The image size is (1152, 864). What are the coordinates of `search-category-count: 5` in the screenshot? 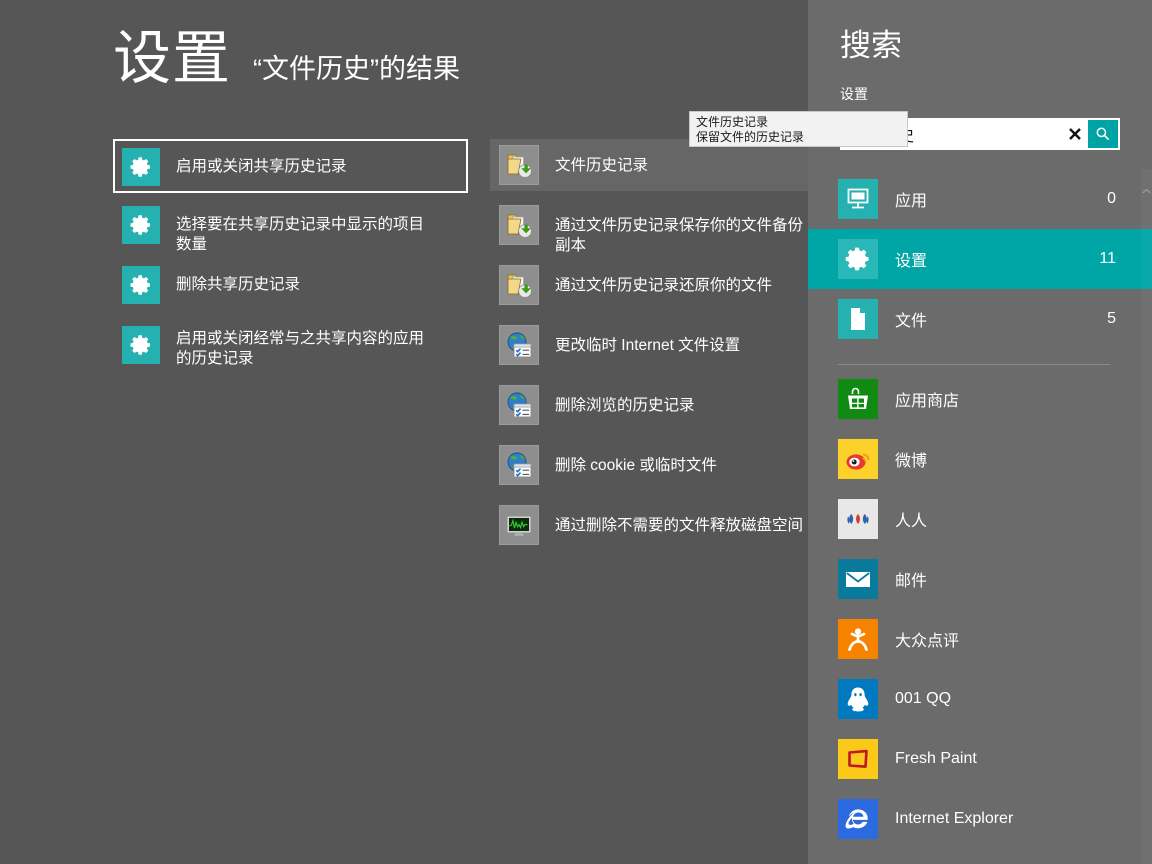 It's located at (1111, 318).